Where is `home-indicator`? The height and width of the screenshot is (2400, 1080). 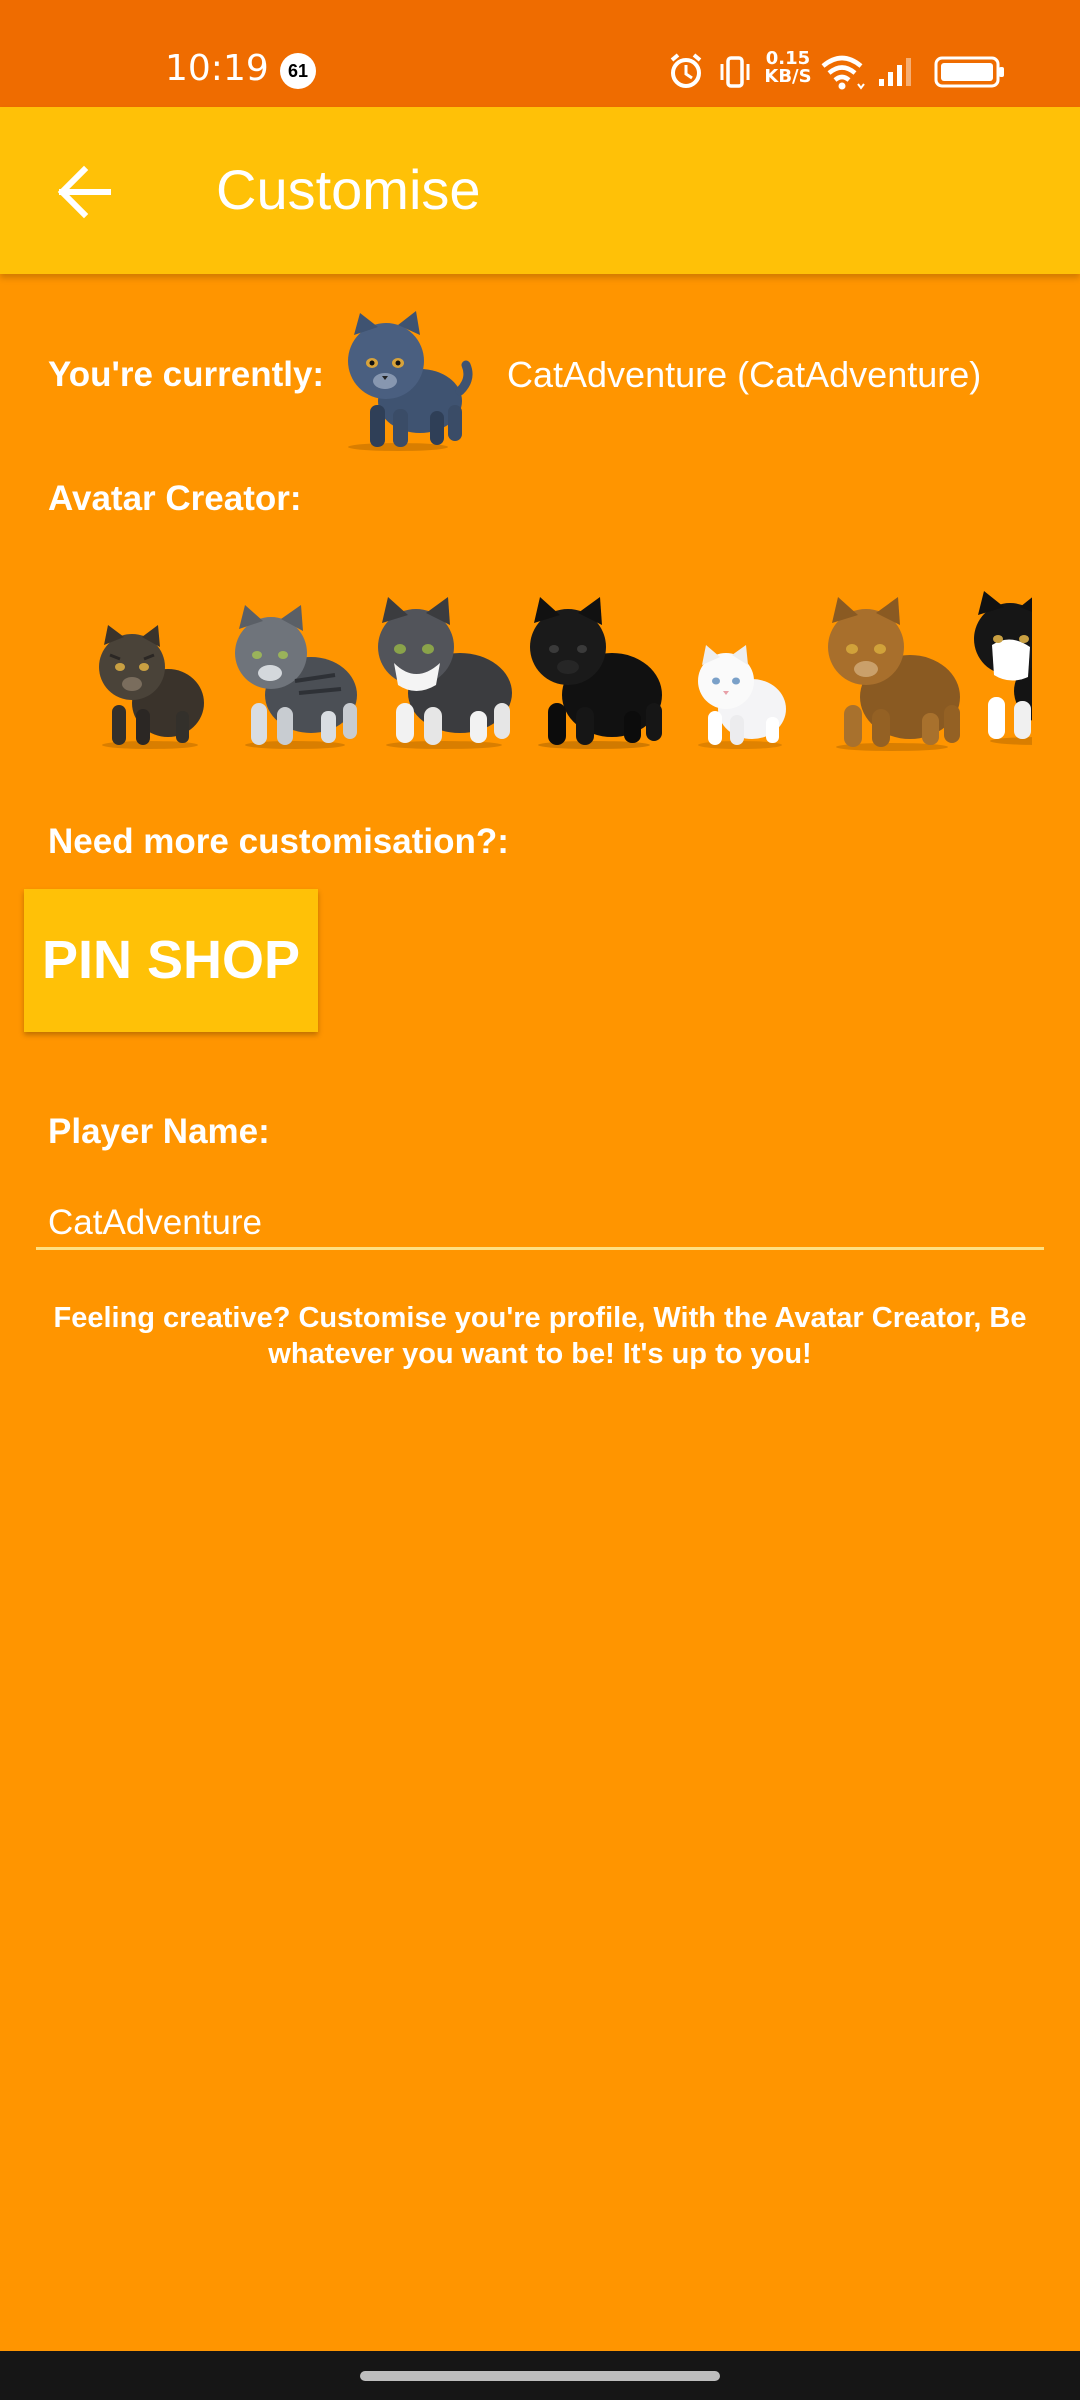
home-indicator is located at coordinates (540, 2376).